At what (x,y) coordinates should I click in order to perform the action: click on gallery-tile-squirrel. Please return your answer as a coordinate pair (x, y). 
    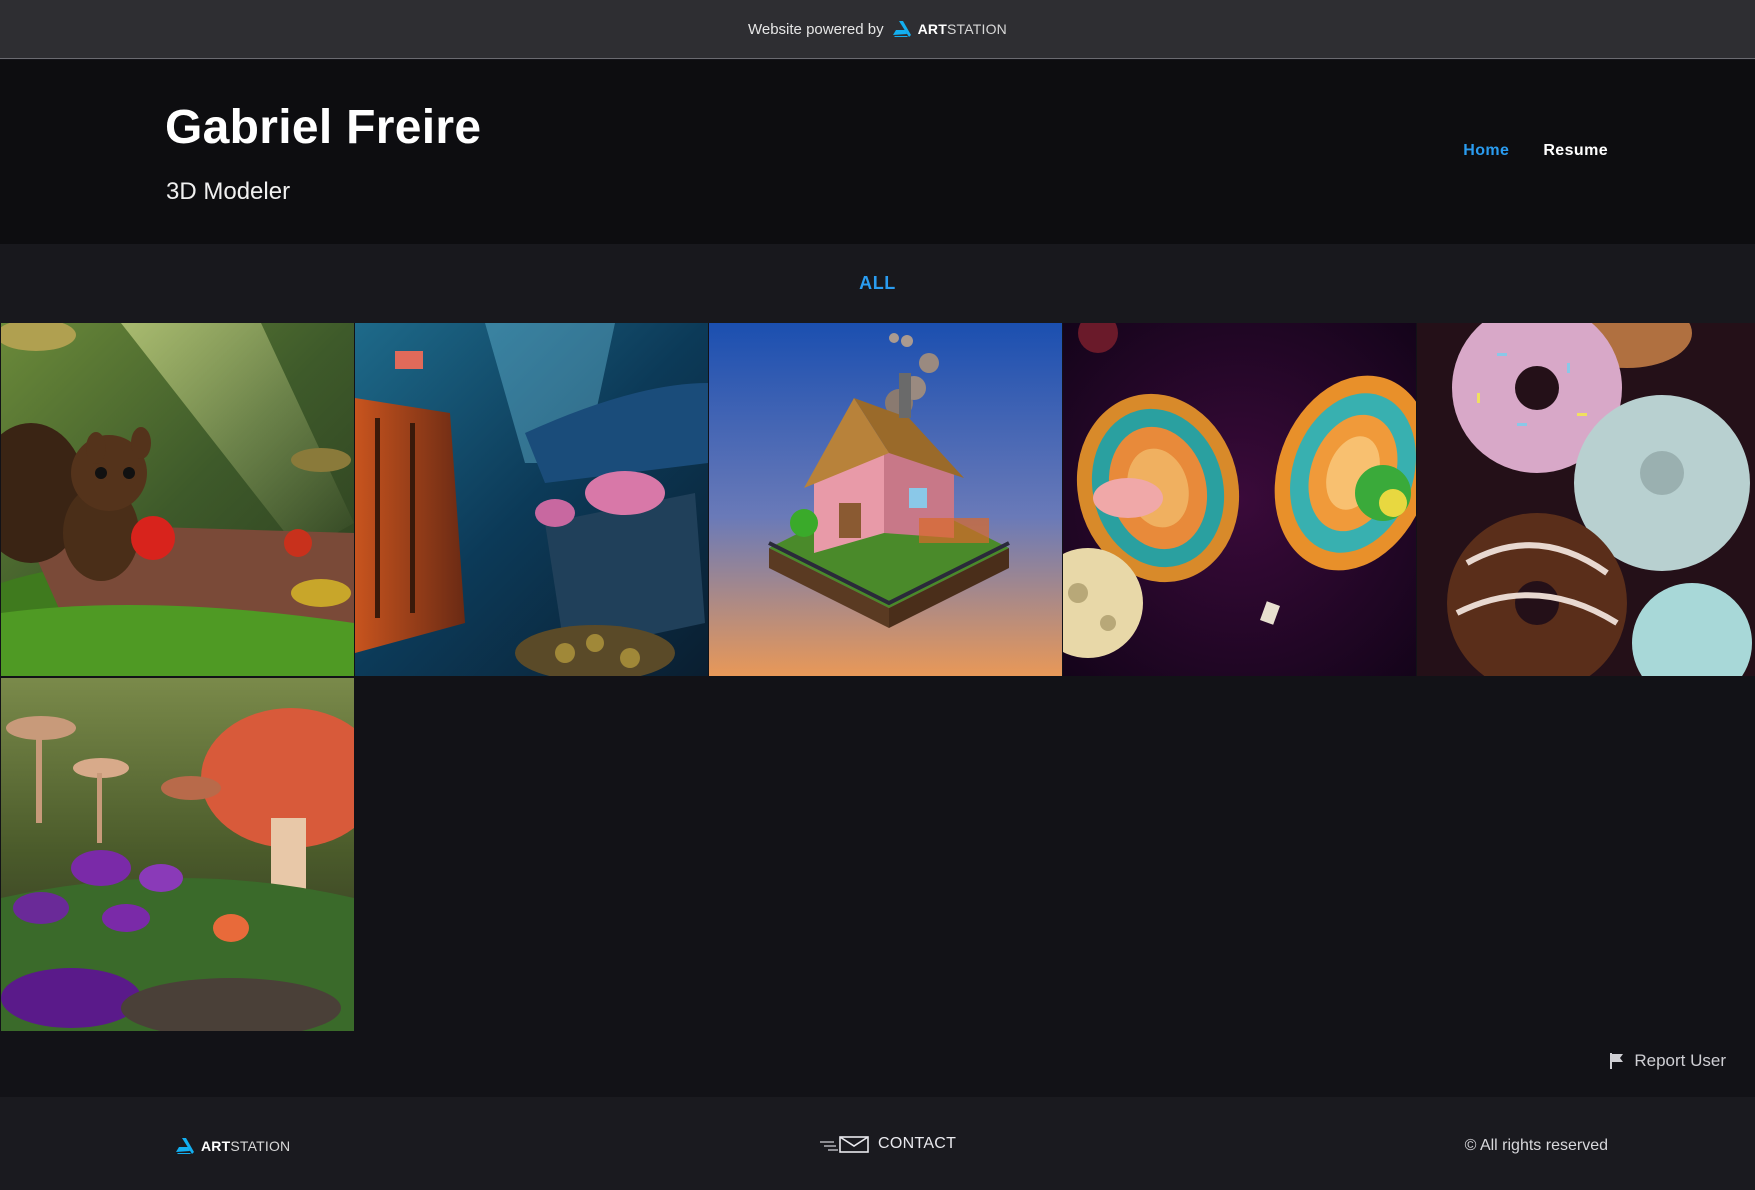
    Looking at the image, I should click on (177, 499).